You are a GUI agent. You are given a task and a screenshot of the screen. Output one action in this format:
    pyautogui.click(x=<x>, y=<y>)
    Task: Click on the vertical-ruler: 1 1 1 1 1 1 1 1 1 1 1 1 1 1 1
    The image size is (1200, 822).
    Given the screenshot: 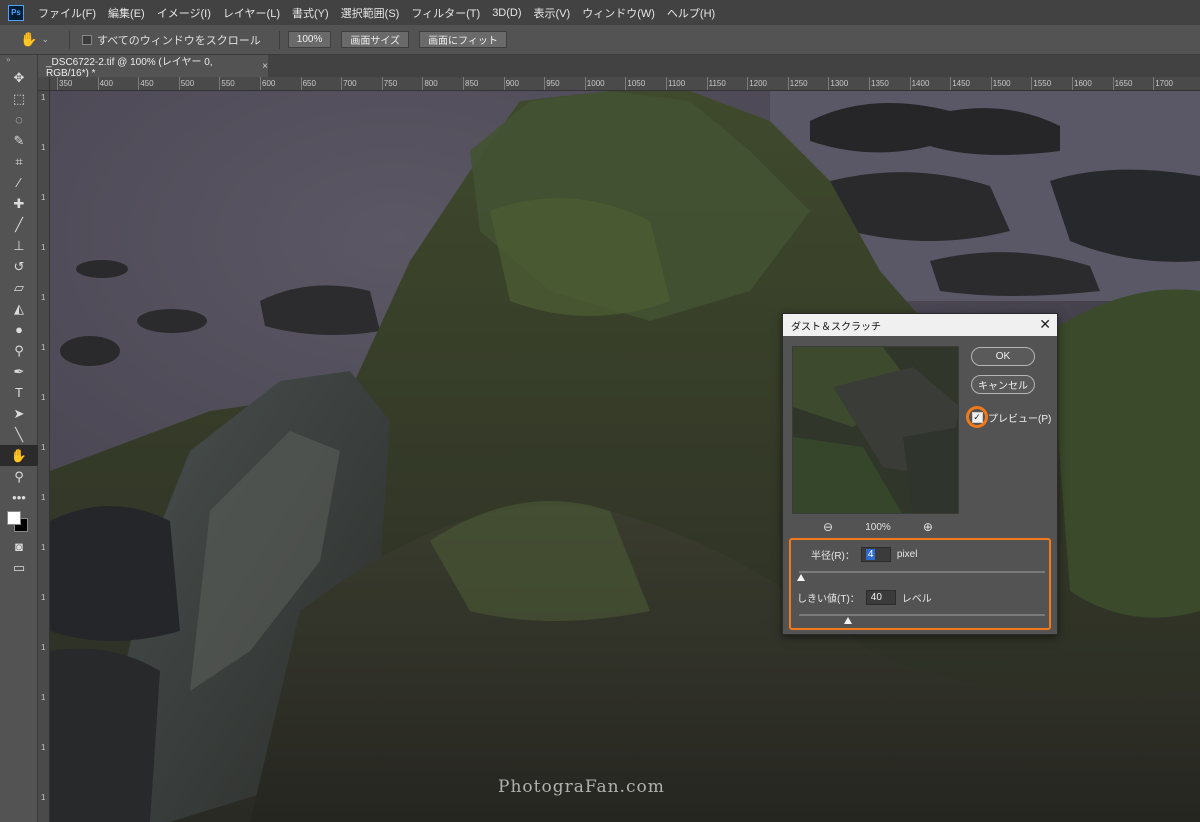 What is the action you would take?
    pyautogui.click(x=44, y=456)
    